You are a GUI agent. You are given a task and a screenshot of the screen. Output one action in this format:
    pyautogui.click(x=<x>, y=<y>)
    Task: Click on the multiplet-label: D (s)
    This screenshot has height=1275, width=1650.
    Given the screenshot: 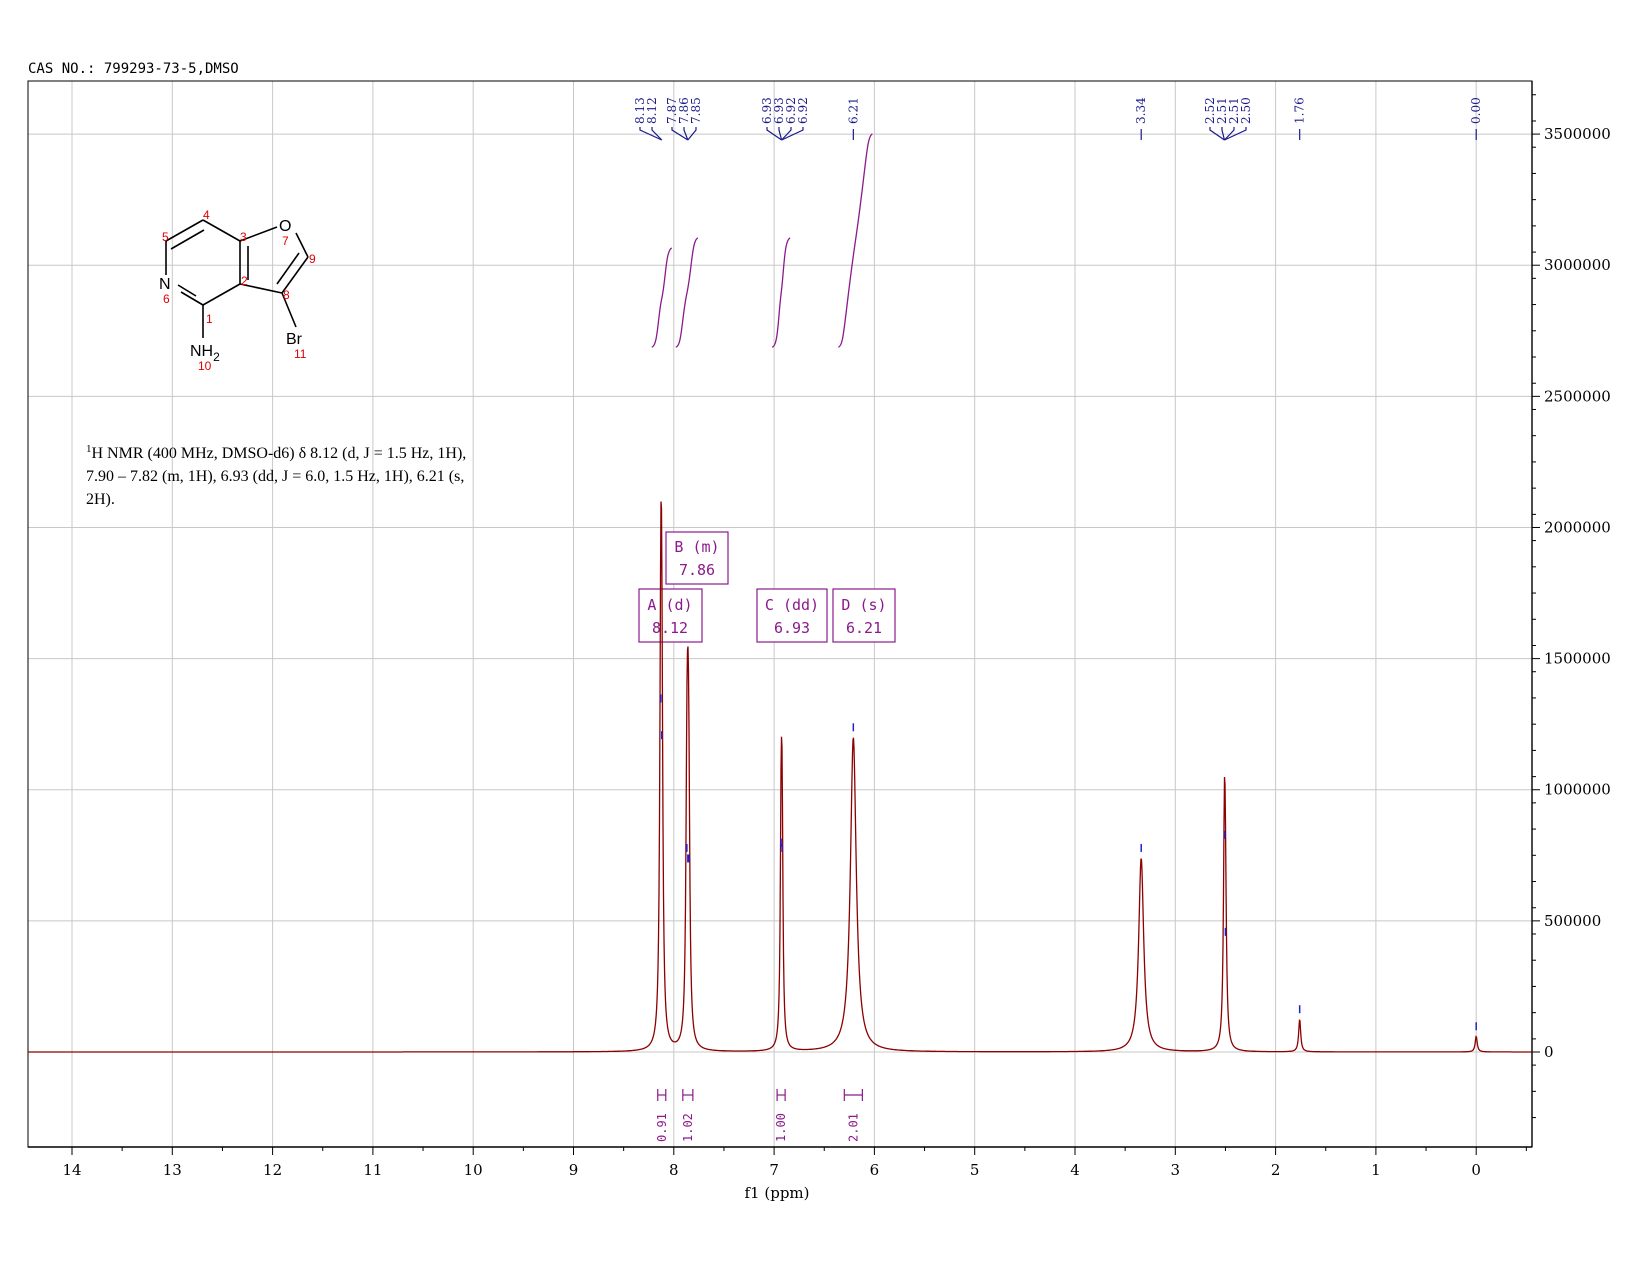 What is the action you would take?
    pyautogui.click(x=863, y=605)
    